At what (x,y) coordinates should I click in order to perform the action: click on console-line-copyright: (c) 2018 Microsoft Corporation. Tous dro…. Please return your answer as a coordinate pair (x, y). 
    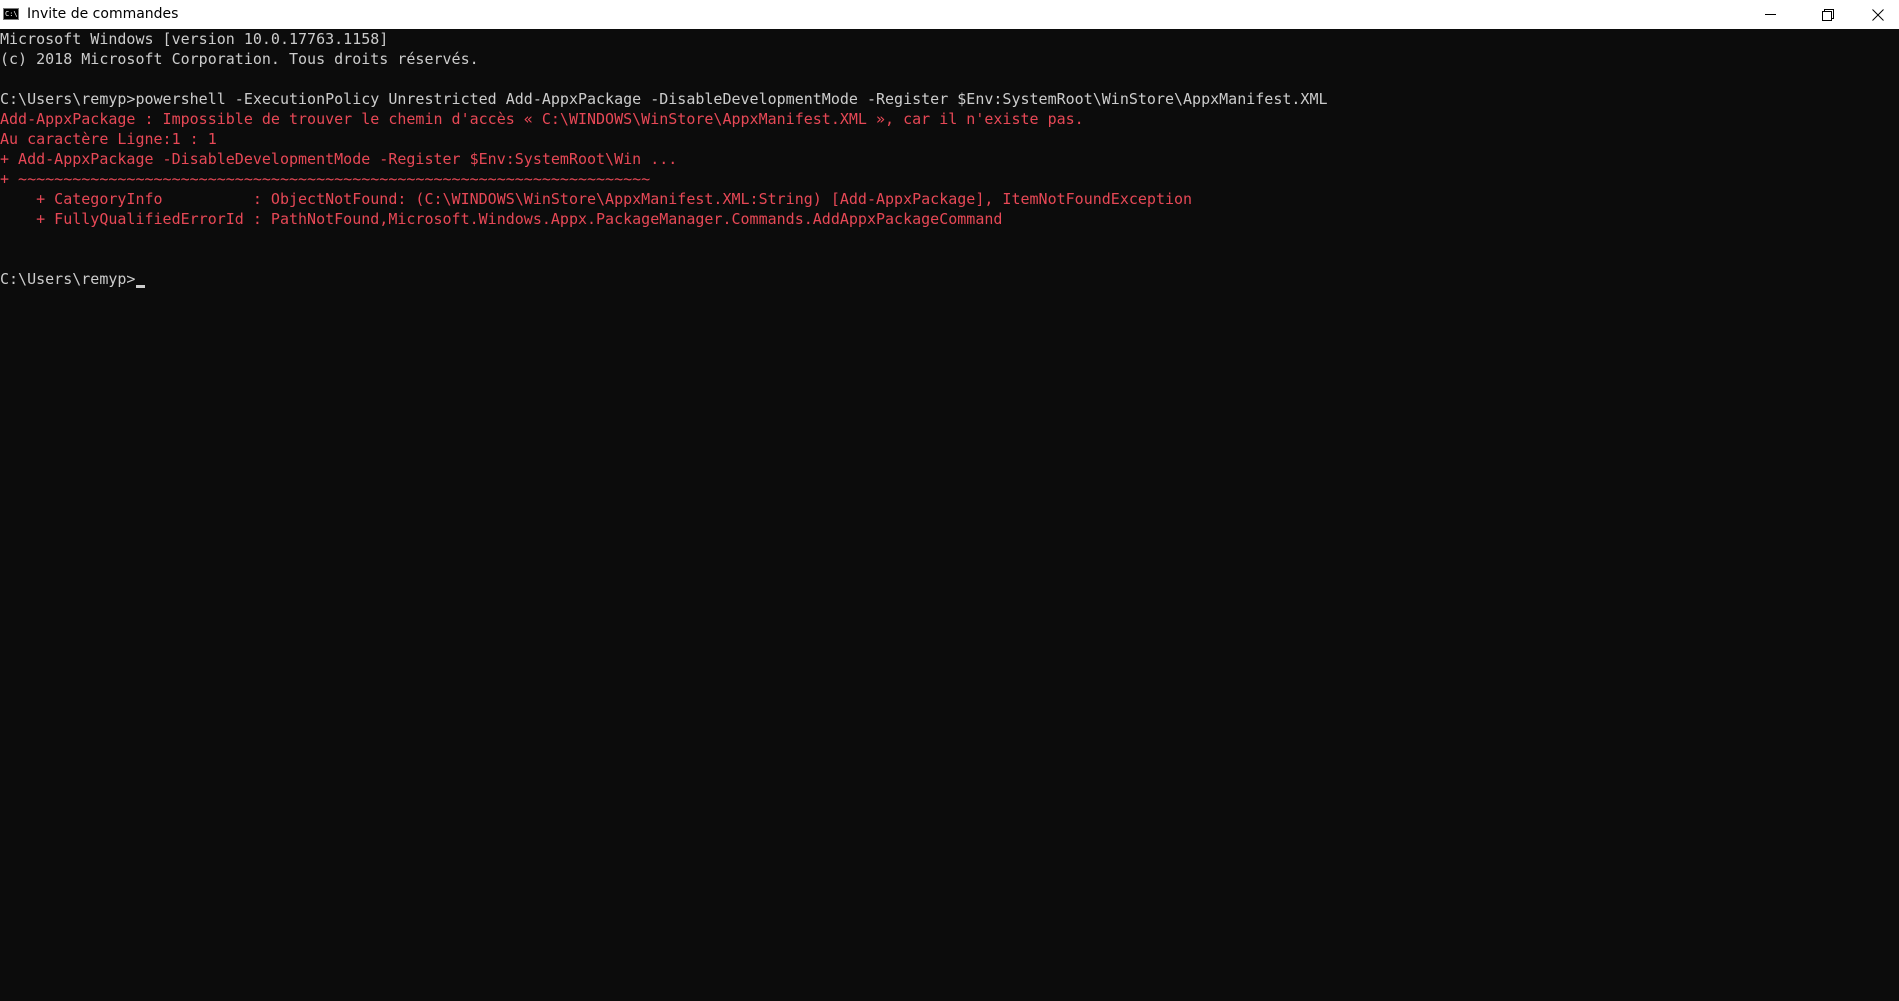
    Looking at the image, I should click on (239, 59).